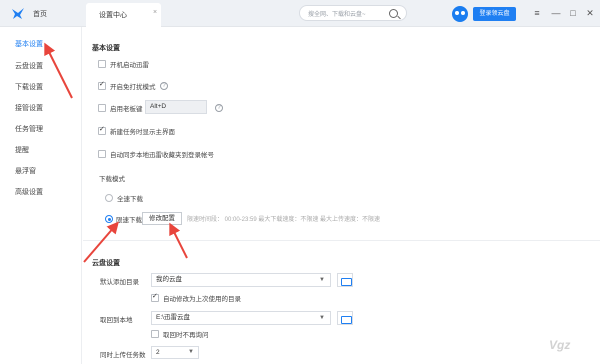 This screenshot has width=600, height=364. Describe the element at coordinates (116, 152) in the screenshot. I see `annotation-arrows` at that location.